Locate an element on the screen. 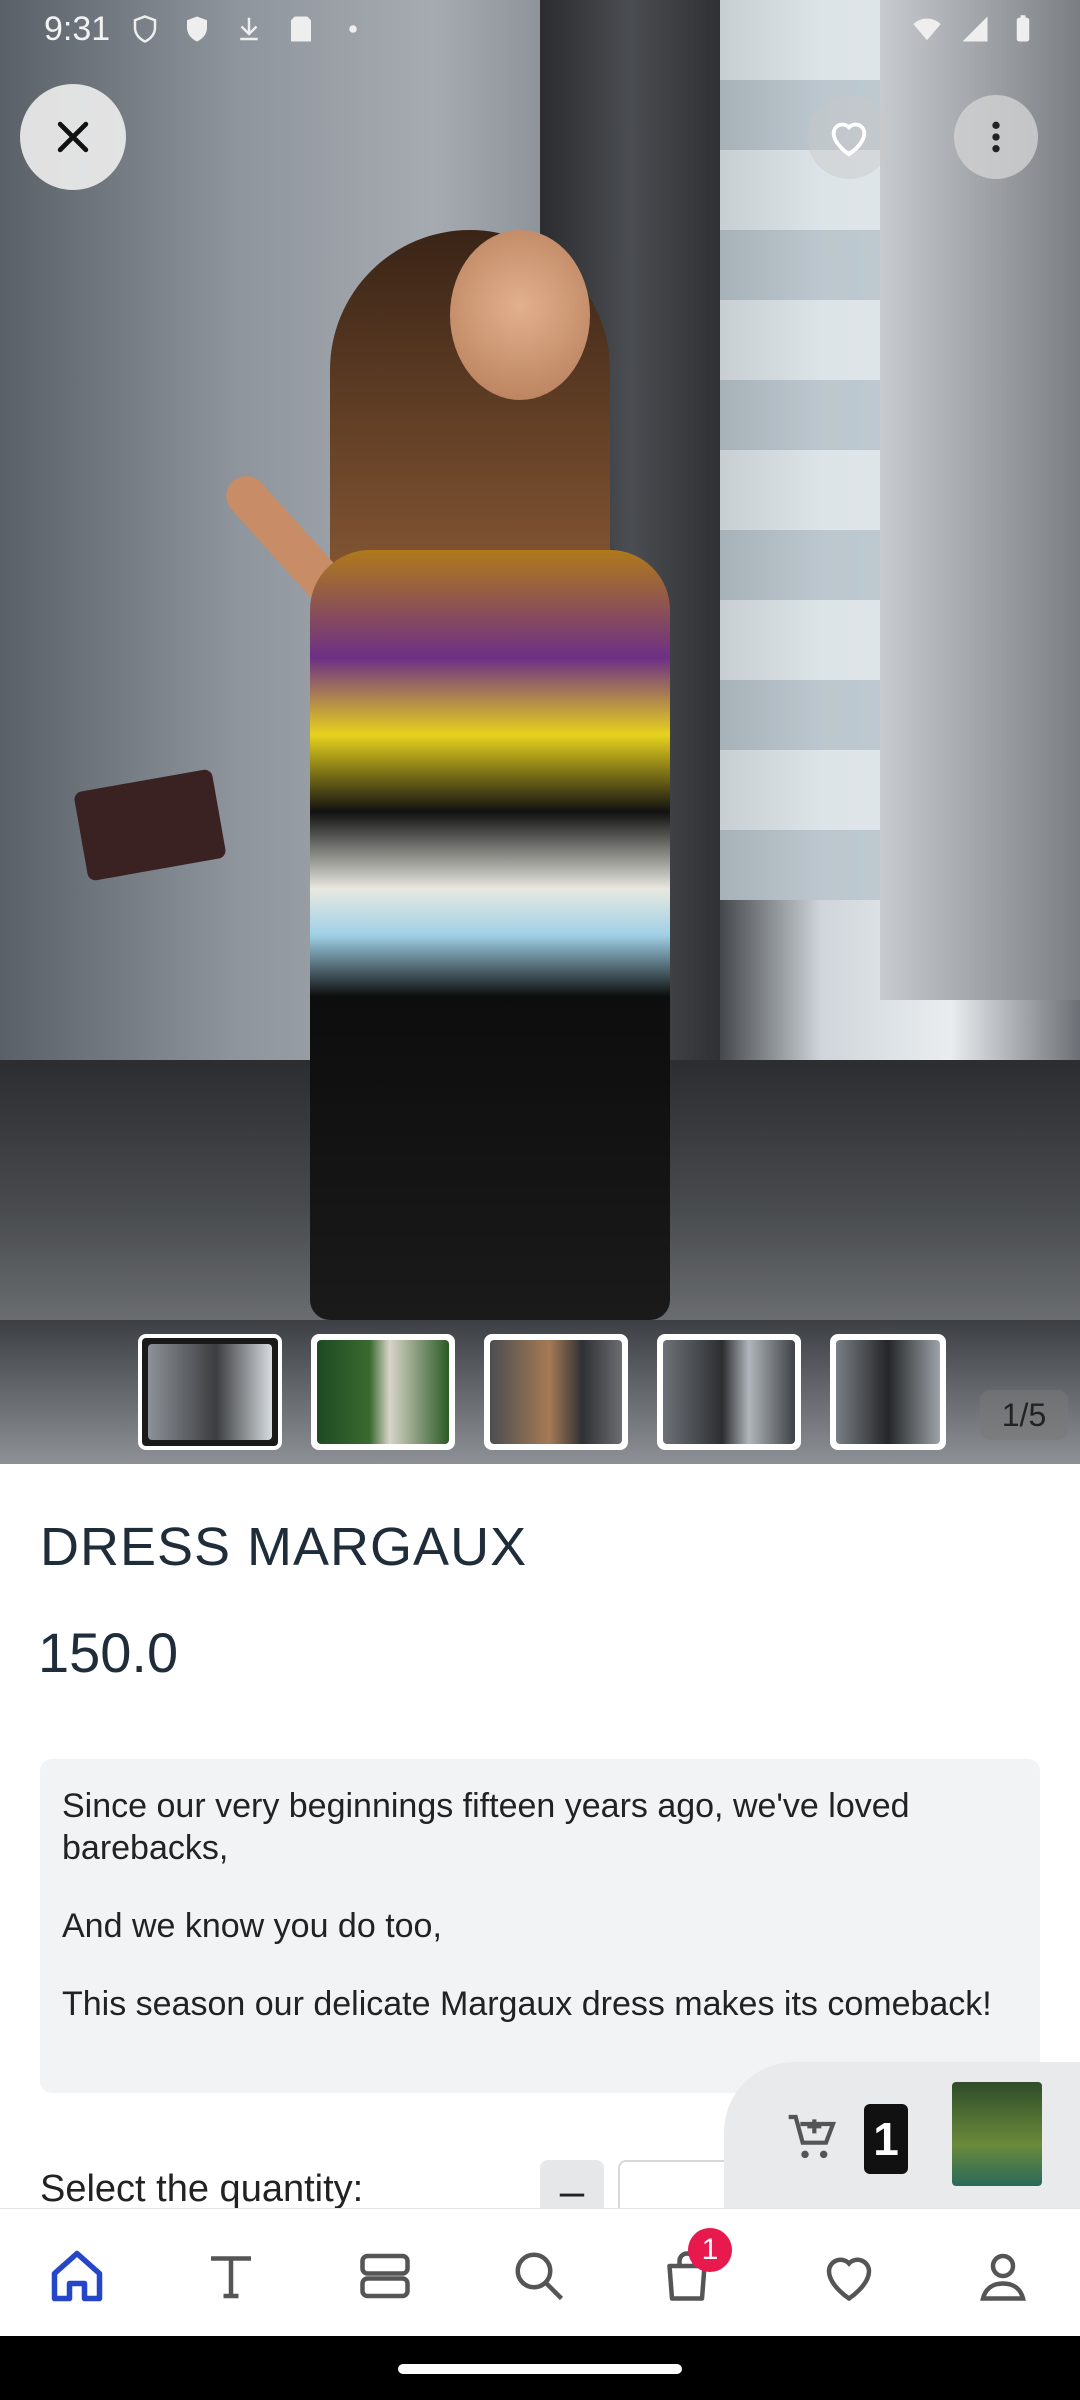 Image resolution: width=1080 pixels, height=2400 pixels. thumbnail-strip is located at coordinates (540, 1392).